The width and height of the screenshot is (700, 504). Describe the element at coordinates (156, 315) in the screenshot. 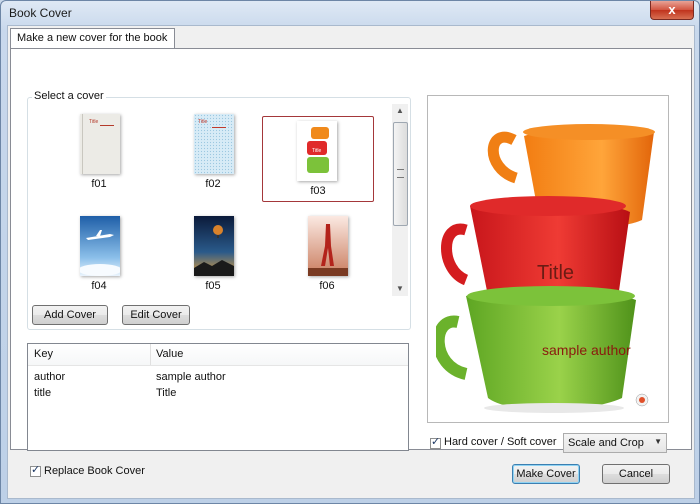

I see `edit-cover-button: Edit Cover` at that location.